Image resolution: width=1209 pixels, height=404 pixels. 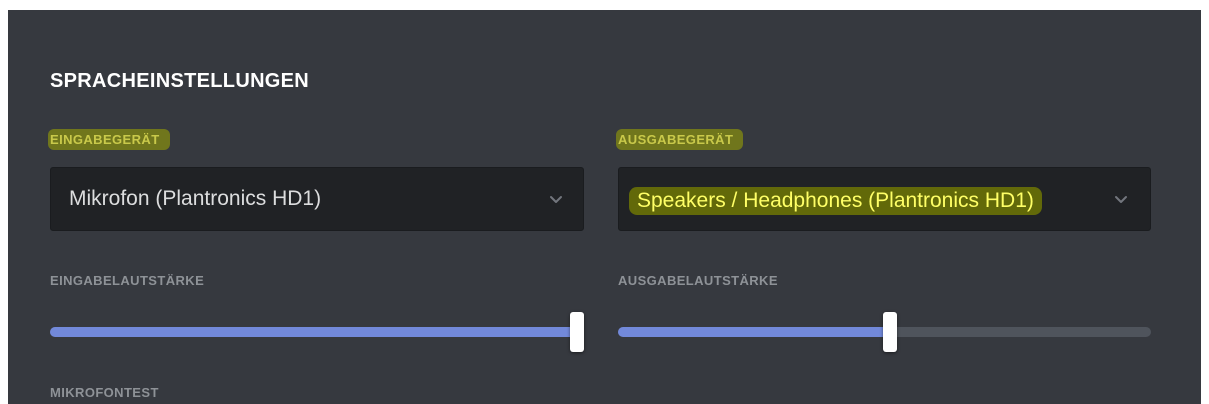 What do you see at coordinates (698, 280) in the screenshot?
I see `output-volume-label: AUSGABELAUTSTÄRKE` at bounding box center [698, 280].